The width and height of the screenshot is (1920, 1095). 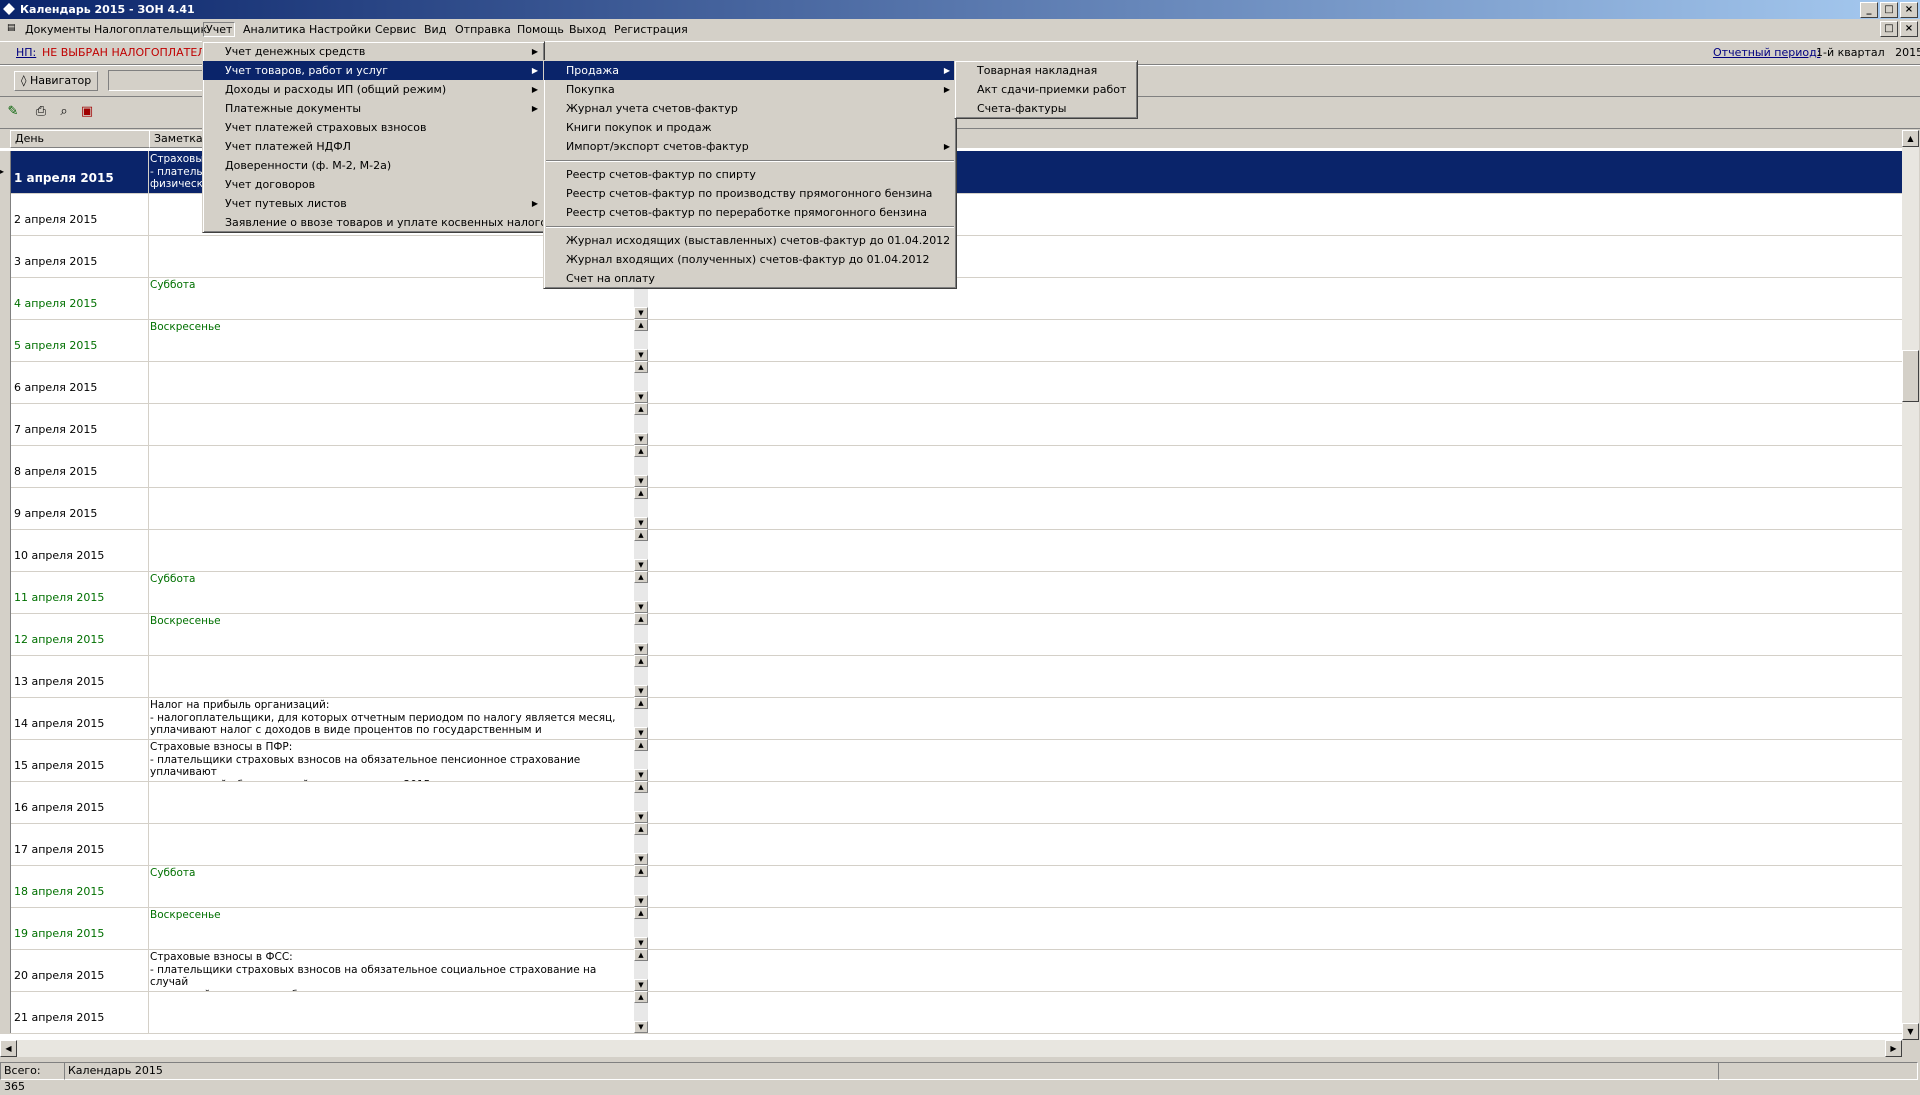 I want to click on menu-analytics: Аналитика, so click(x=274, y=29).